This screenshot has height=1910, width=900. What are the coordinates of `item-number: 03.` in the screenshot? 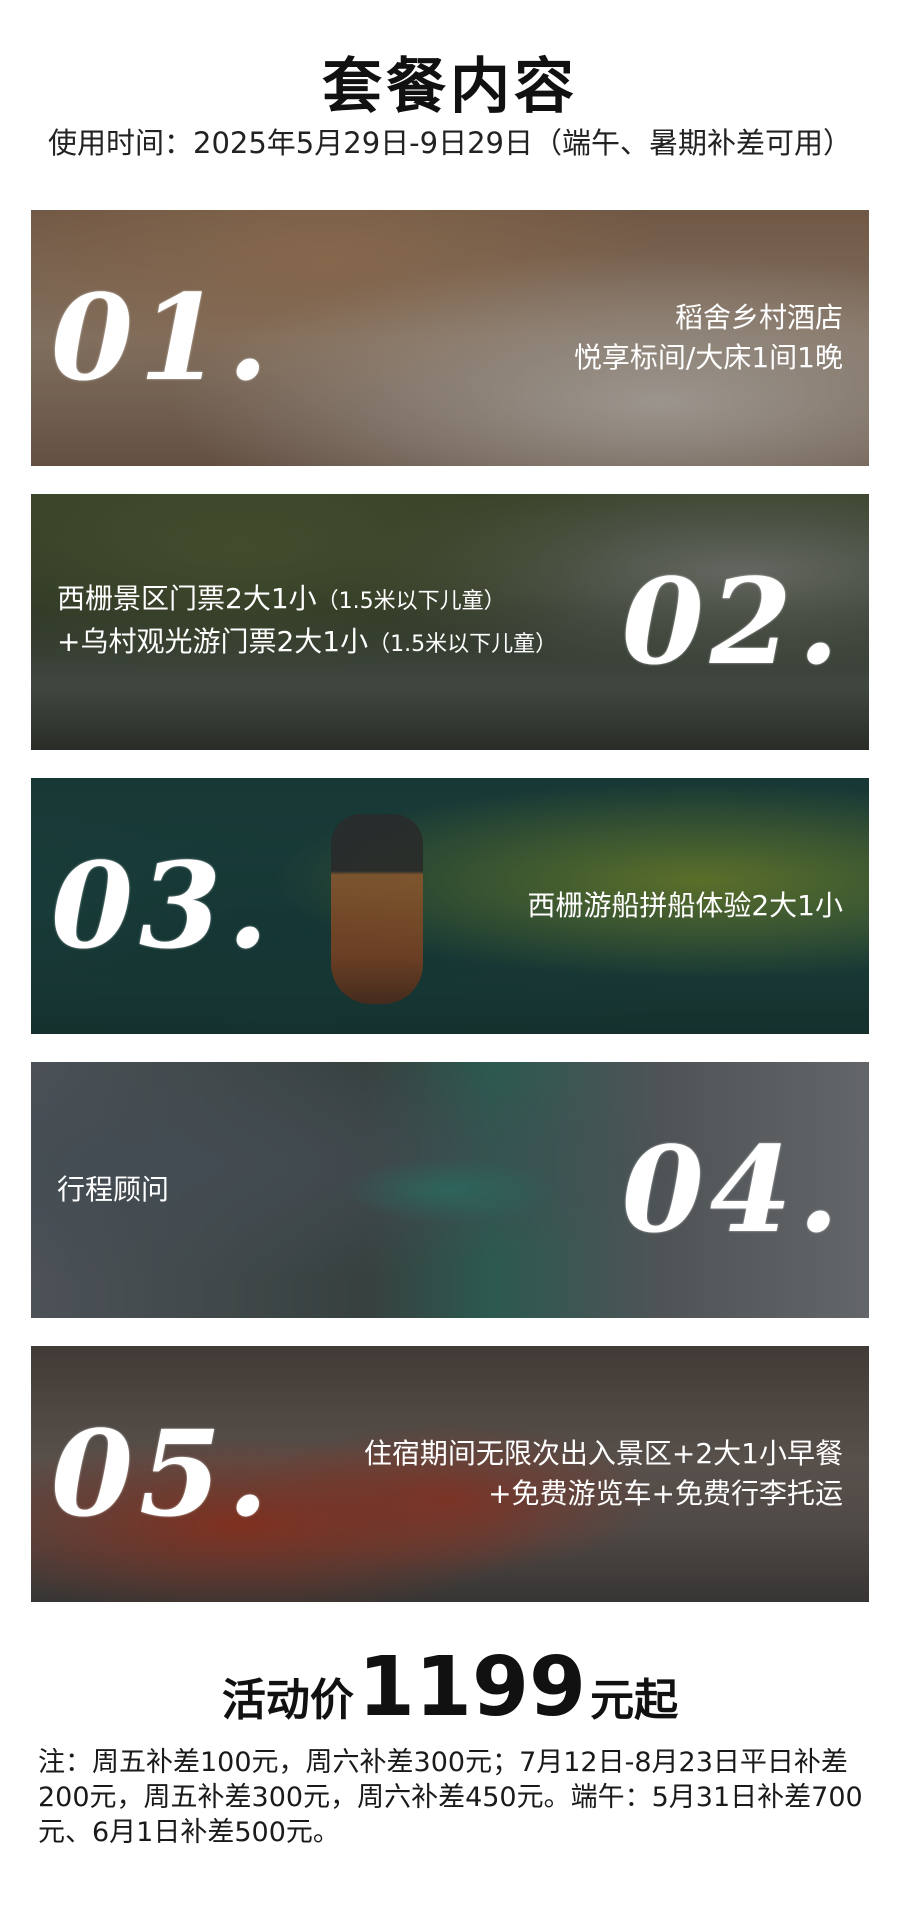 It's located at (163, 905).